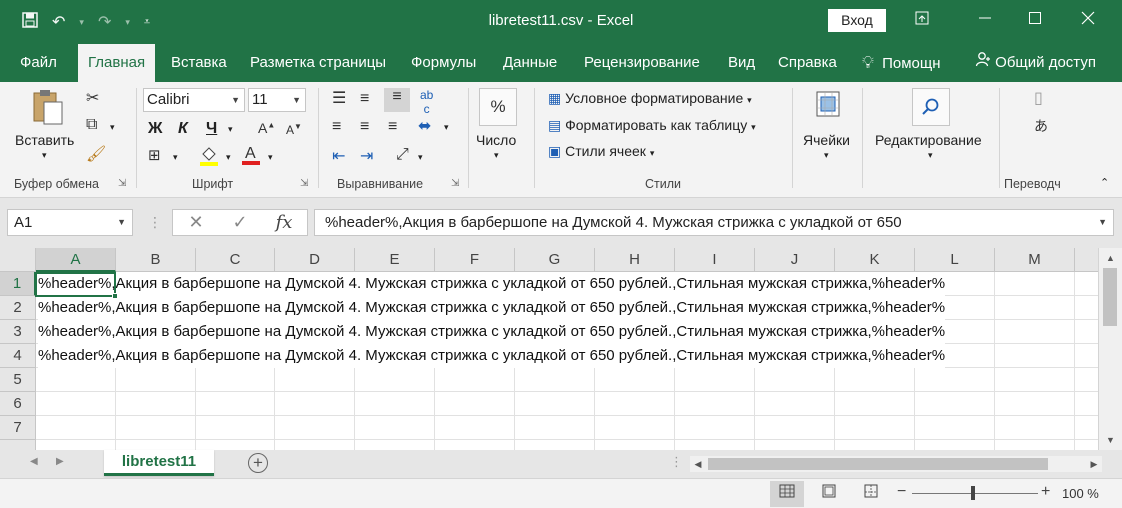 The height and width of the screenshot is (508, 1122). What do you see at coordinates (475, 260) in the screenshot?
I see `column-header-f: F` at bounding box center [475, 260].